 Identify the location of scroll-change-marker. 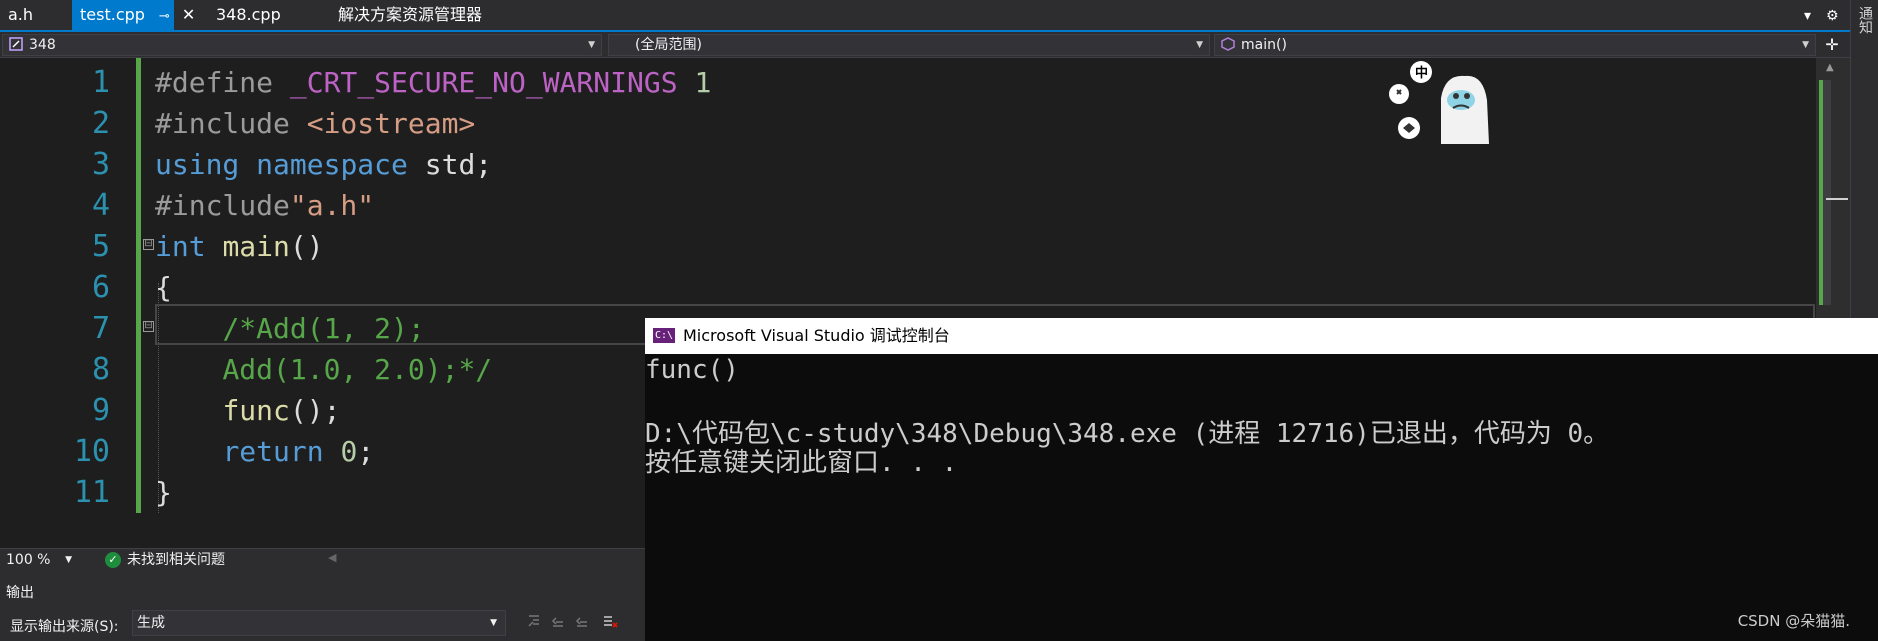
(1821, 192).